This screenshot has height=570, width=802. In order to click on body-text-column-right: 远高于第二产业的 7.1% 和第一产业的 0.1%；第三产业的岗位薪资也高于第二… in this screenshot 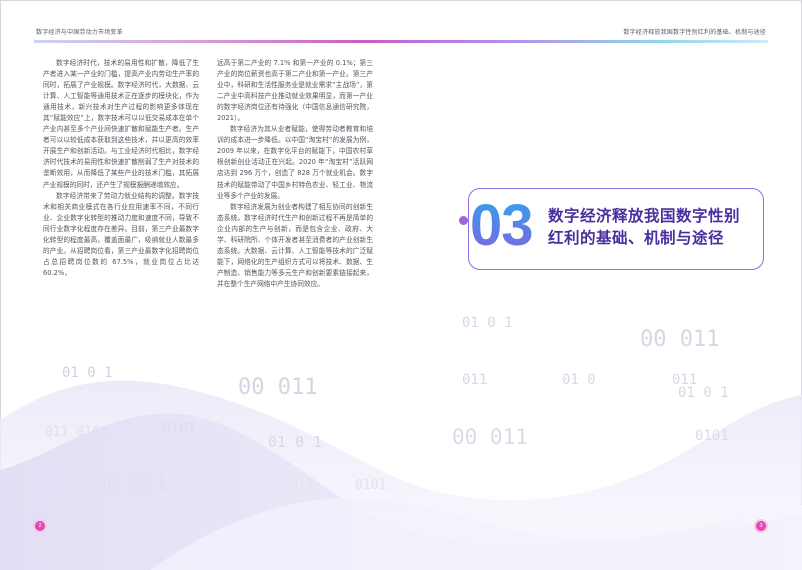, I will do `click(295, 174)`.